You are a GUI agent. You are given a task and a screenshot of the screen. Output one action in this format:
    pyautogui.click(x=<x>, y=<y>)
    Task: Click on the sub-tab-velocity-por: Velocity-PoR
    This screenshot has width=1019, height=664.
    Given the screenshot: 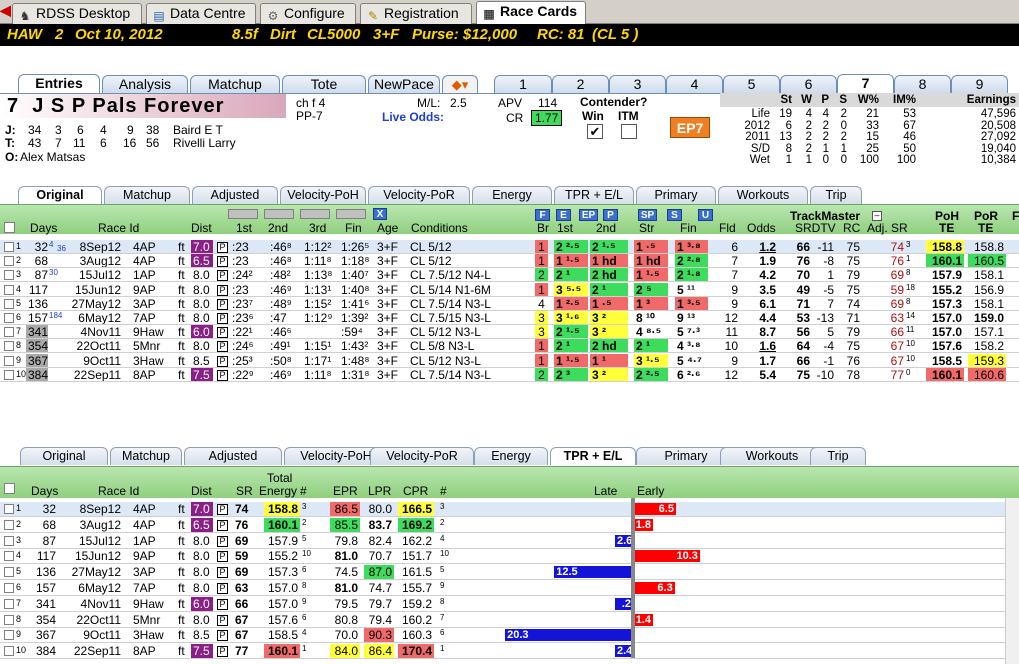 What is the action you would take?
    pyautogui.click(x=419, y=195)
    